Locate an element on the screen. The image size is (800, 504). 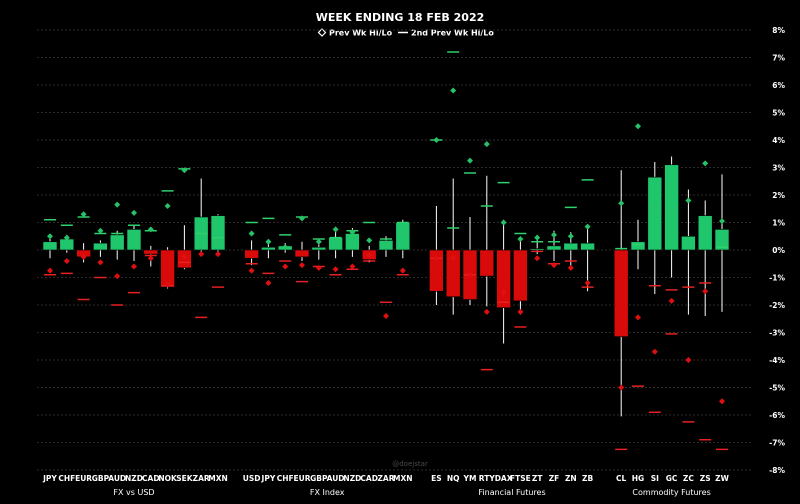
category-label: ZF is located at coordinates (554, 478).